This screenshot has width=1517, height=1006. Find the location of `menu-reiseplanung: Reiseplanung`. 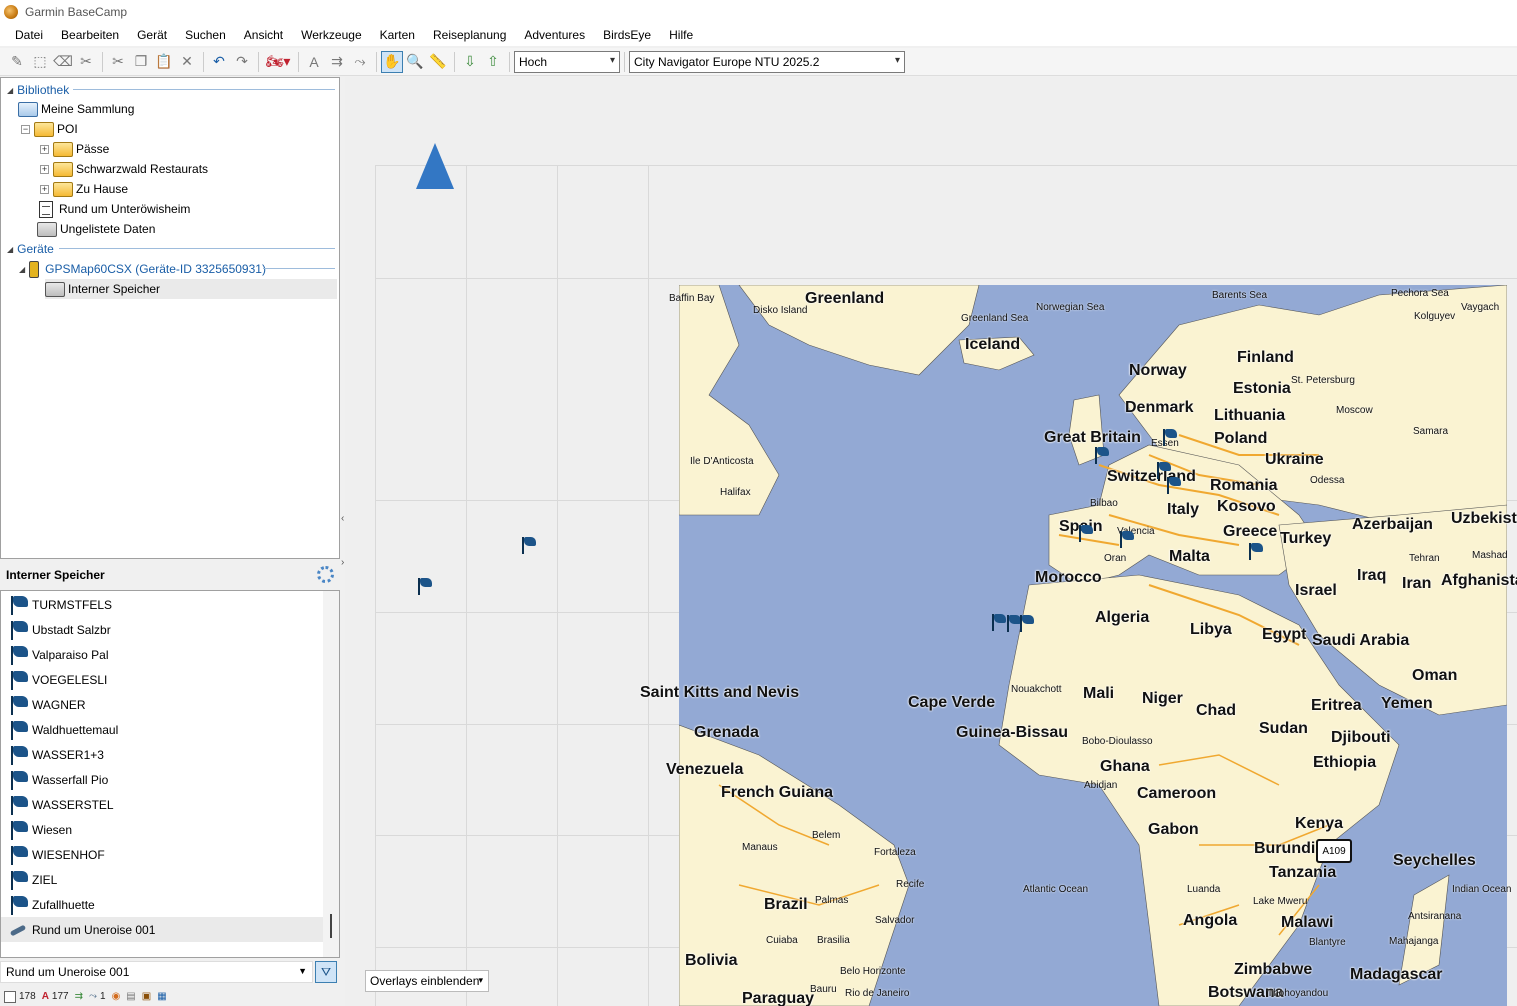

menu-reiseplanung: Reiseplanung is located at coordinates (469, 35).